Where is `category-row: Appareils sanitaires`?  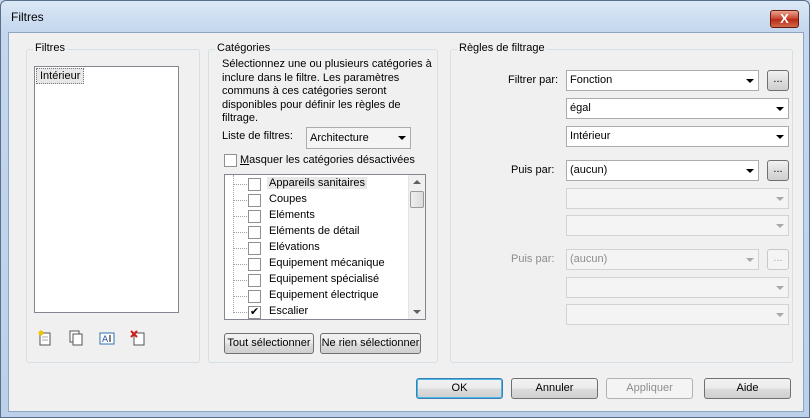
category-row: Appareils sanitaires is located at coordinates (320, 184).